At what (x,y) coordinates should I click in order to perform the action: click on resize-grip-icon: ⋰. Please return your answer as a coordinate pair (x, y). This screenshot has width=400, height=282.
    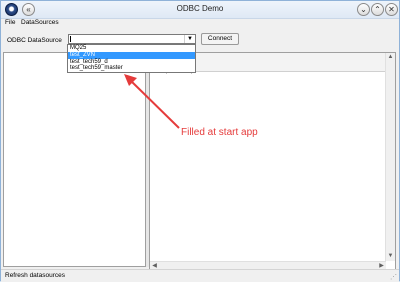
    Looking at the image, I should click on (393, 277).